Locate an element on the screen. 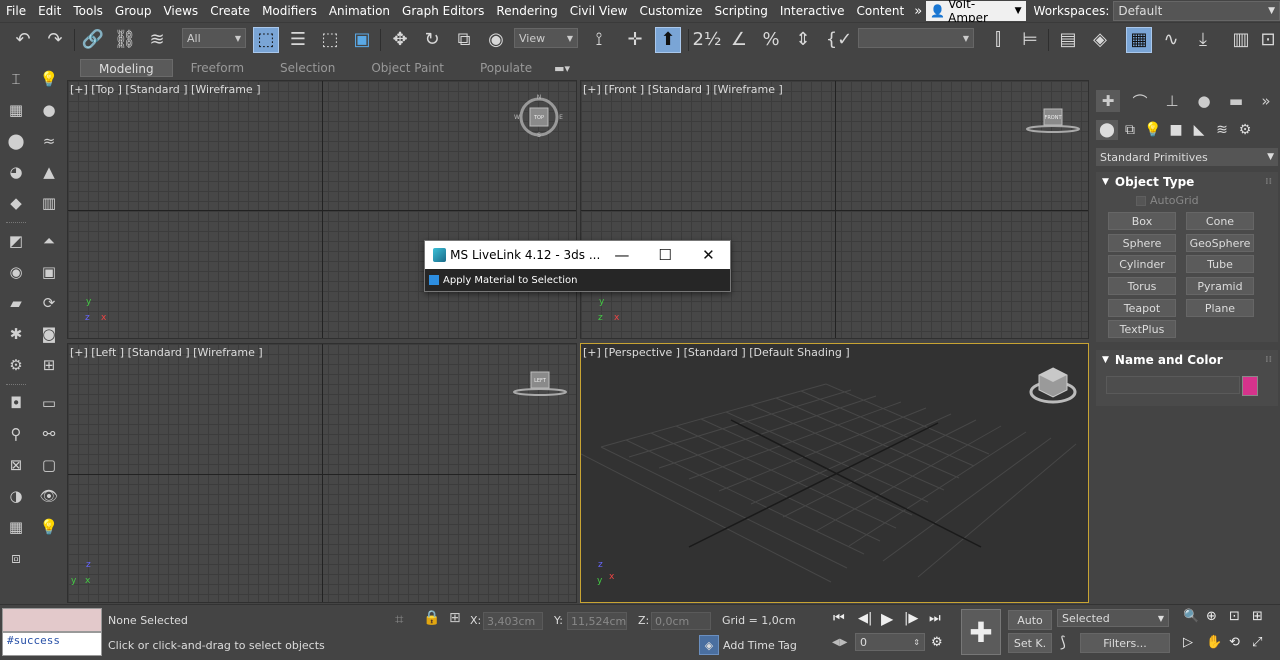  bones-icon: ⏶ is located at coordinates (49, 241).